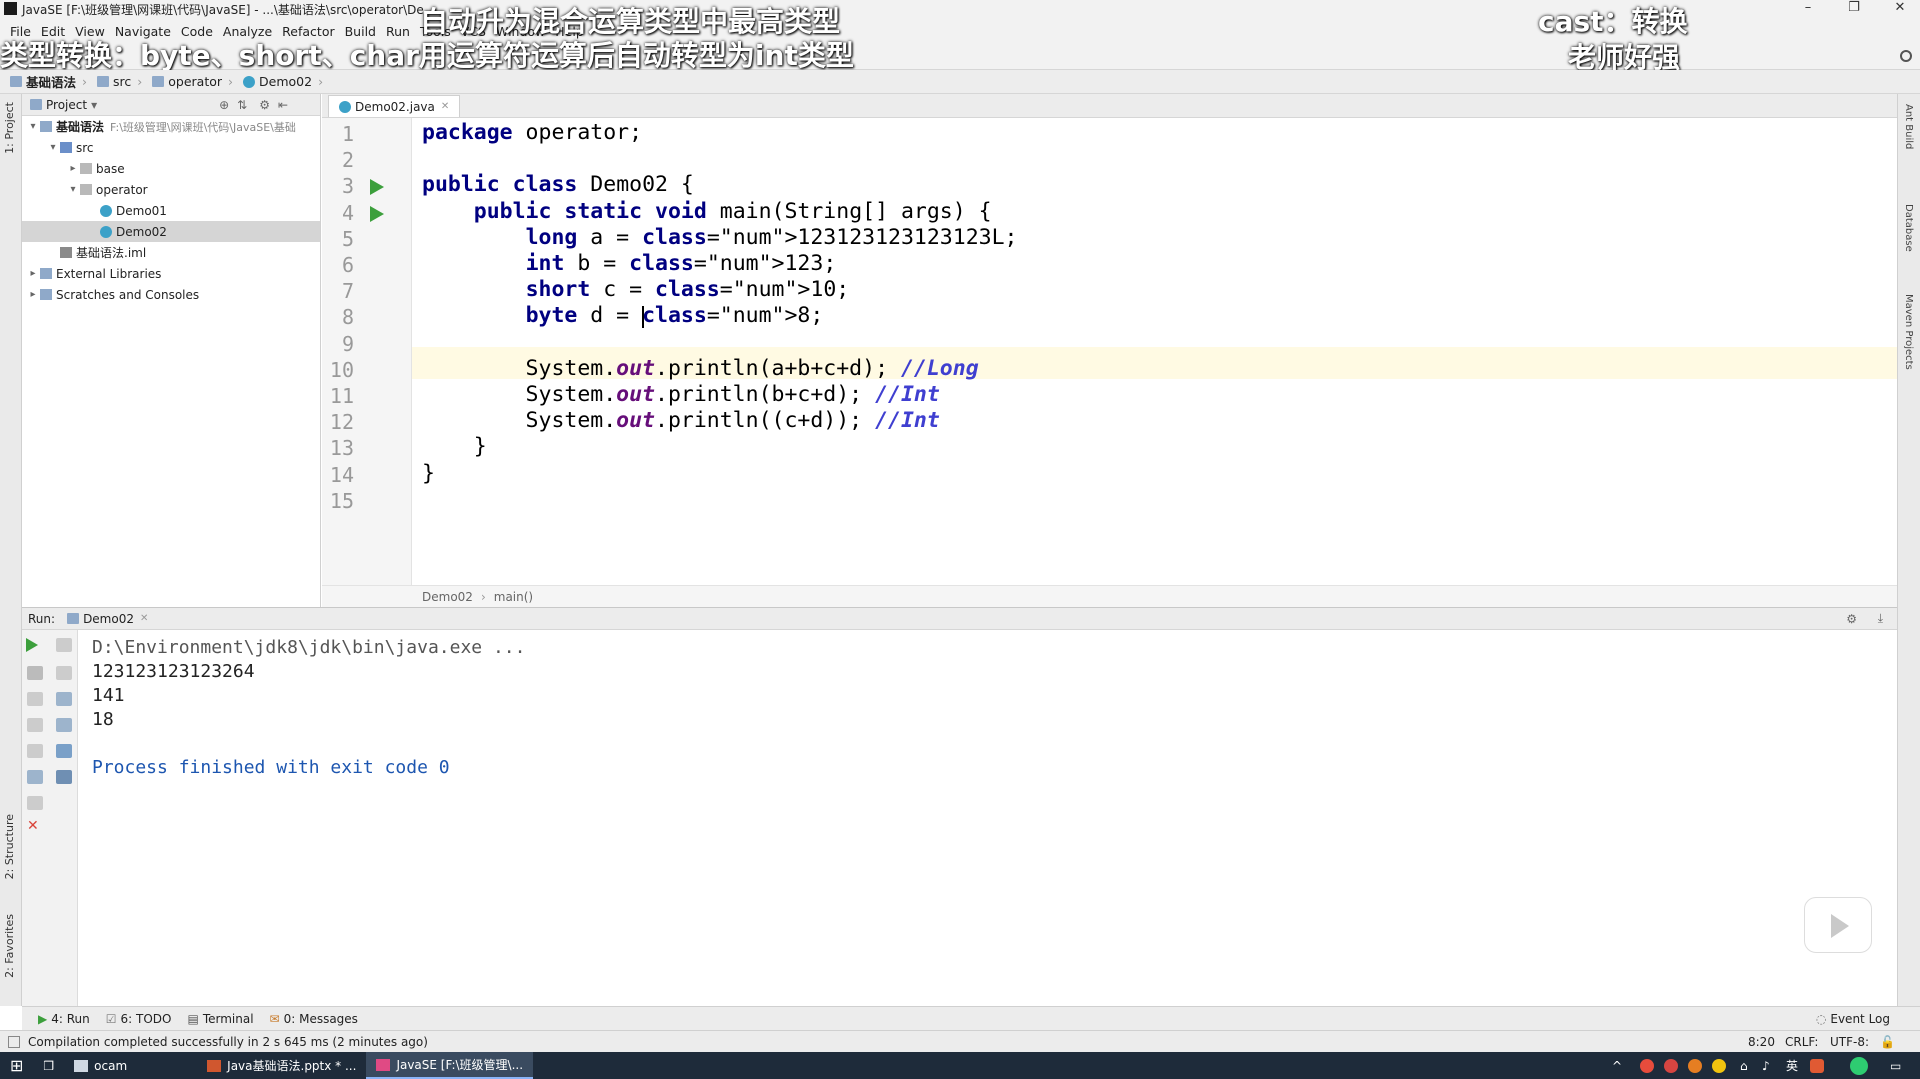 The image size is (1920, 1079). What do you see at coordinates (1617, 1066) in the screenshot?
I see `tray-chevron-up-icon: ^` at bounding box center [1617, 1066].